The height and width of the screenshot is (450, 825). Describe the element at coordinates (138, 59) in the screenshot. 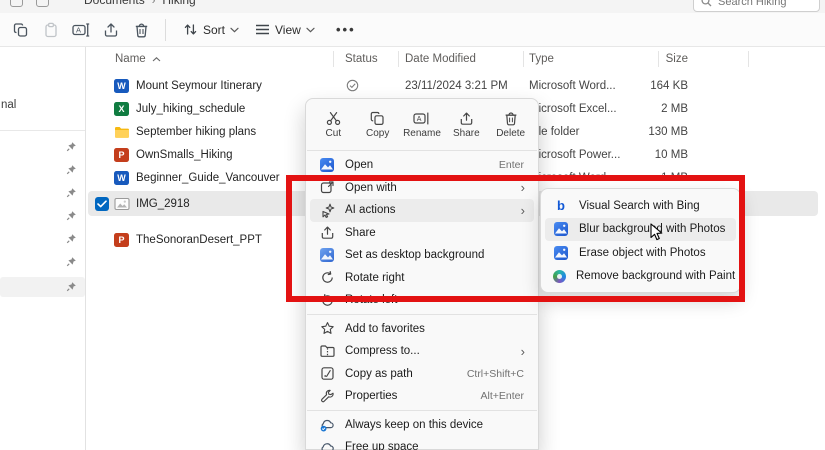

I see `column-header-name: Name` at that location.